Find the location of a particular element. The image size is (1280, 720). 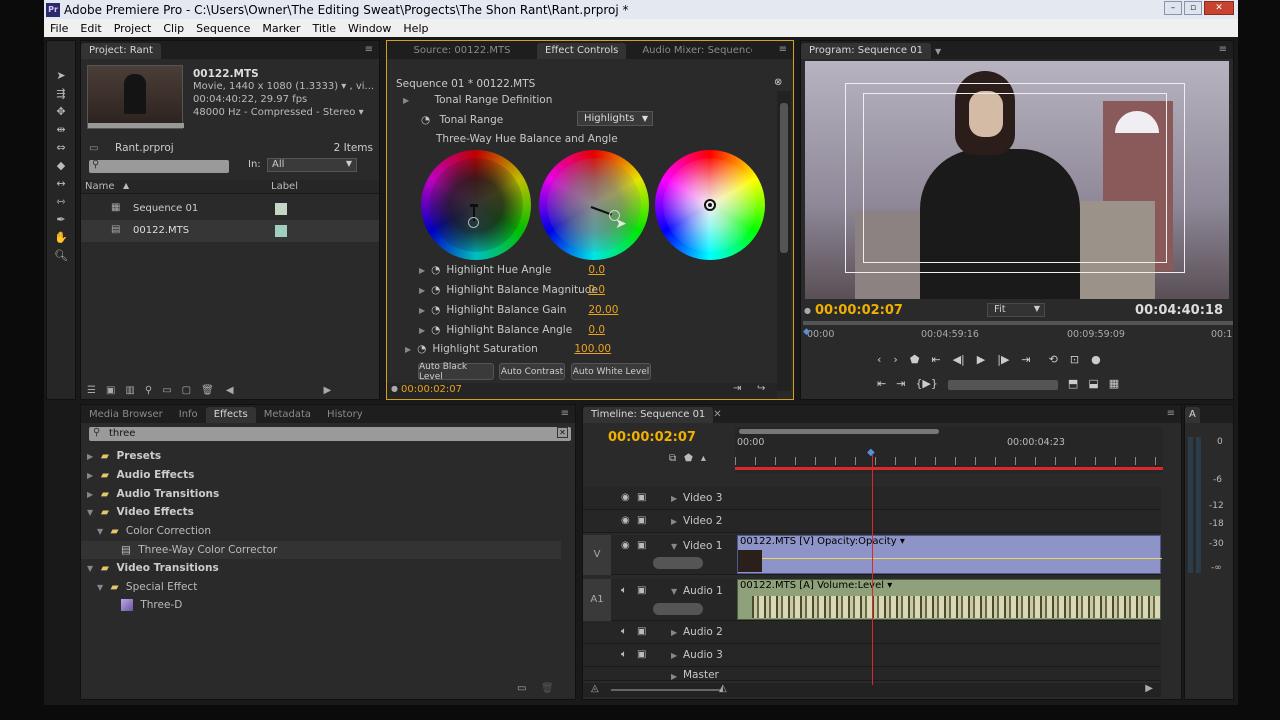

maximize-button: ▫ is located at coordinates (1193, 8).